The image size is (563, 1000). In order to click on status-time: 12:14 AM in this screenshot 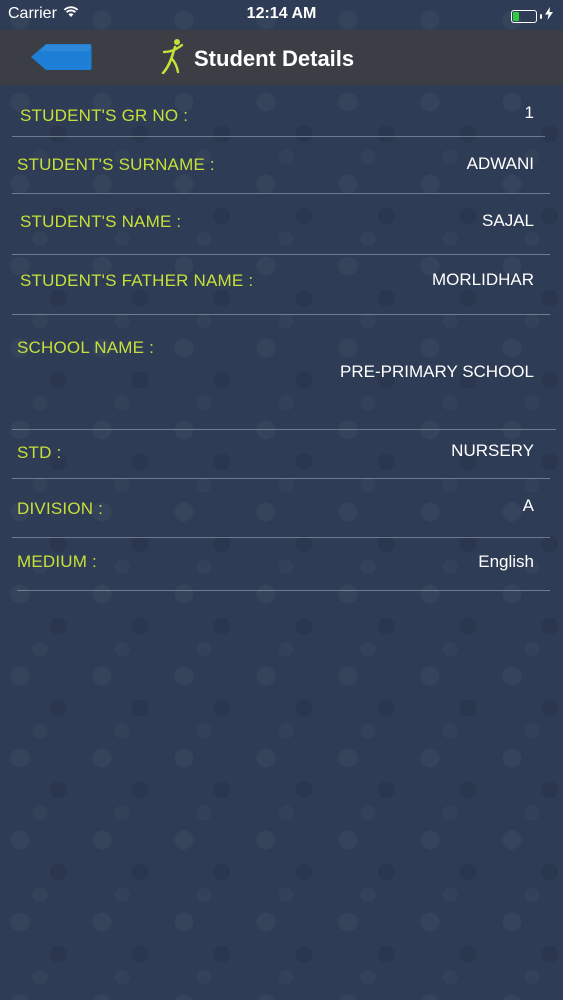, I will do `click(281, 13)`.